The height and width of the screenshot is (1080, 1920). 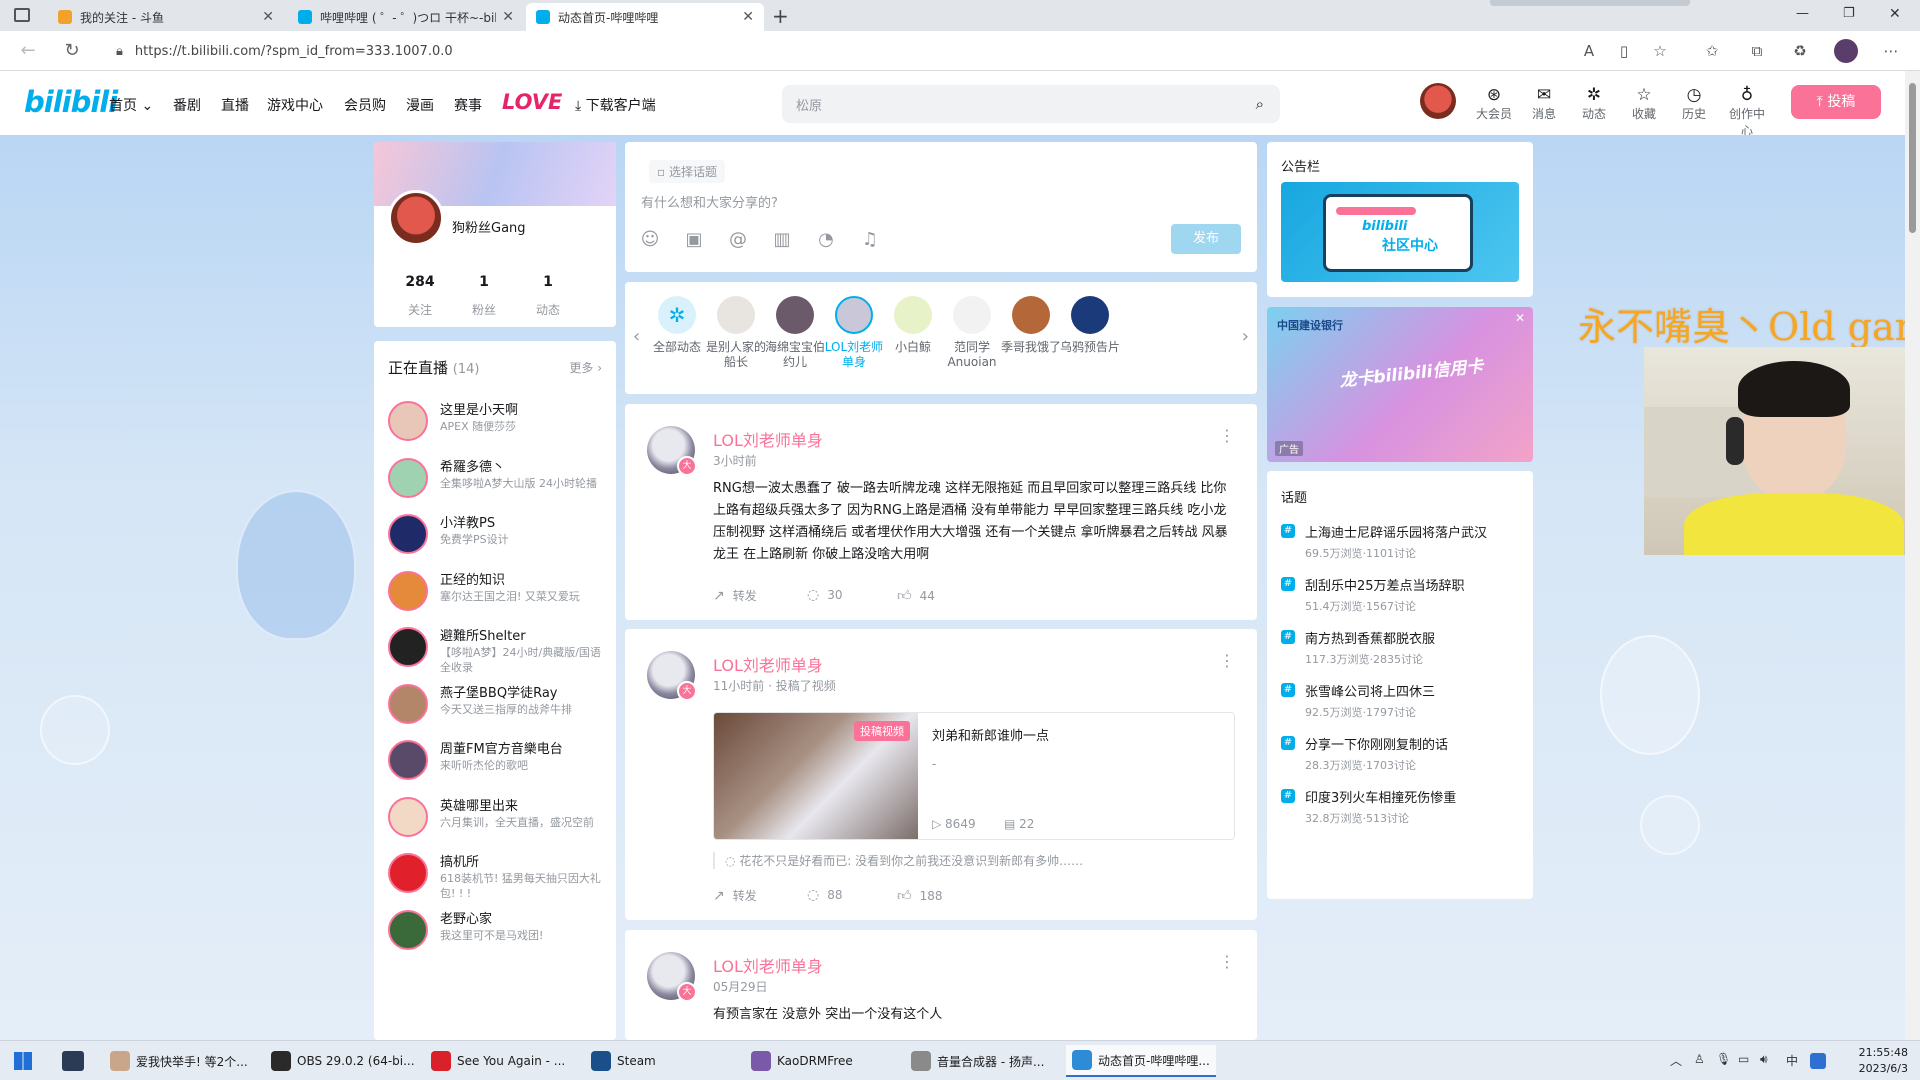 What do you see at coordinates (1891, 51) in the screenshot?
I see `browser-menu-icon: ⋯` at bounding box center [1891, 51].